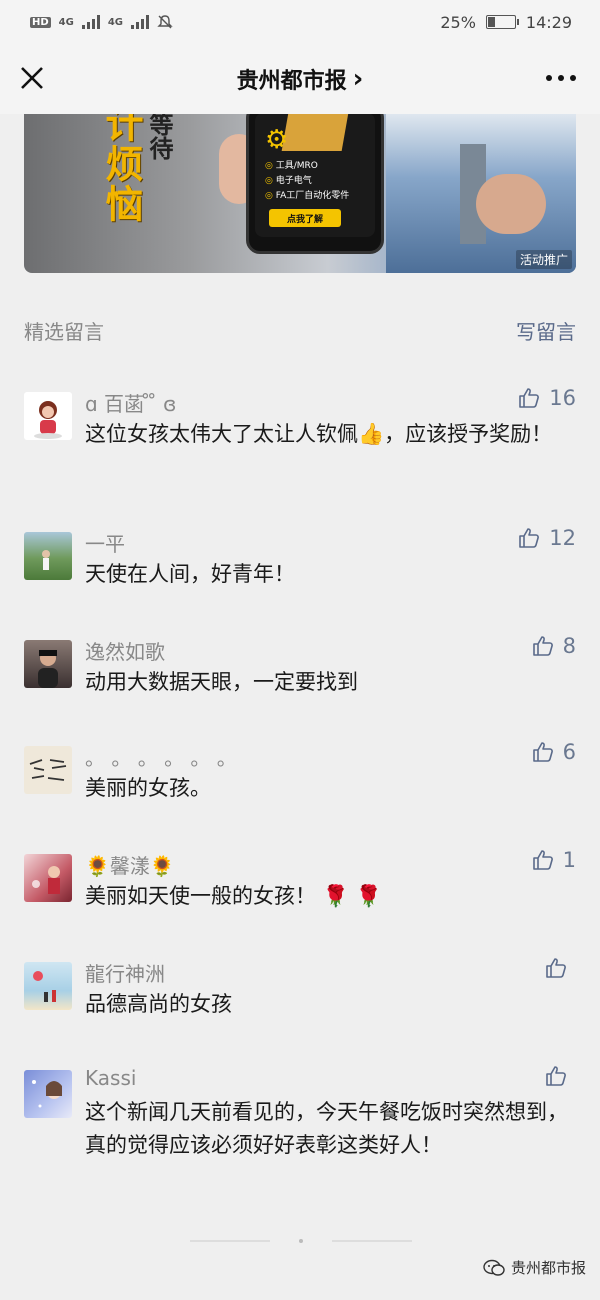 This screenshot has height=1300, width=600. I want to click on account-title: 贵州都市报, so click(291, 81).